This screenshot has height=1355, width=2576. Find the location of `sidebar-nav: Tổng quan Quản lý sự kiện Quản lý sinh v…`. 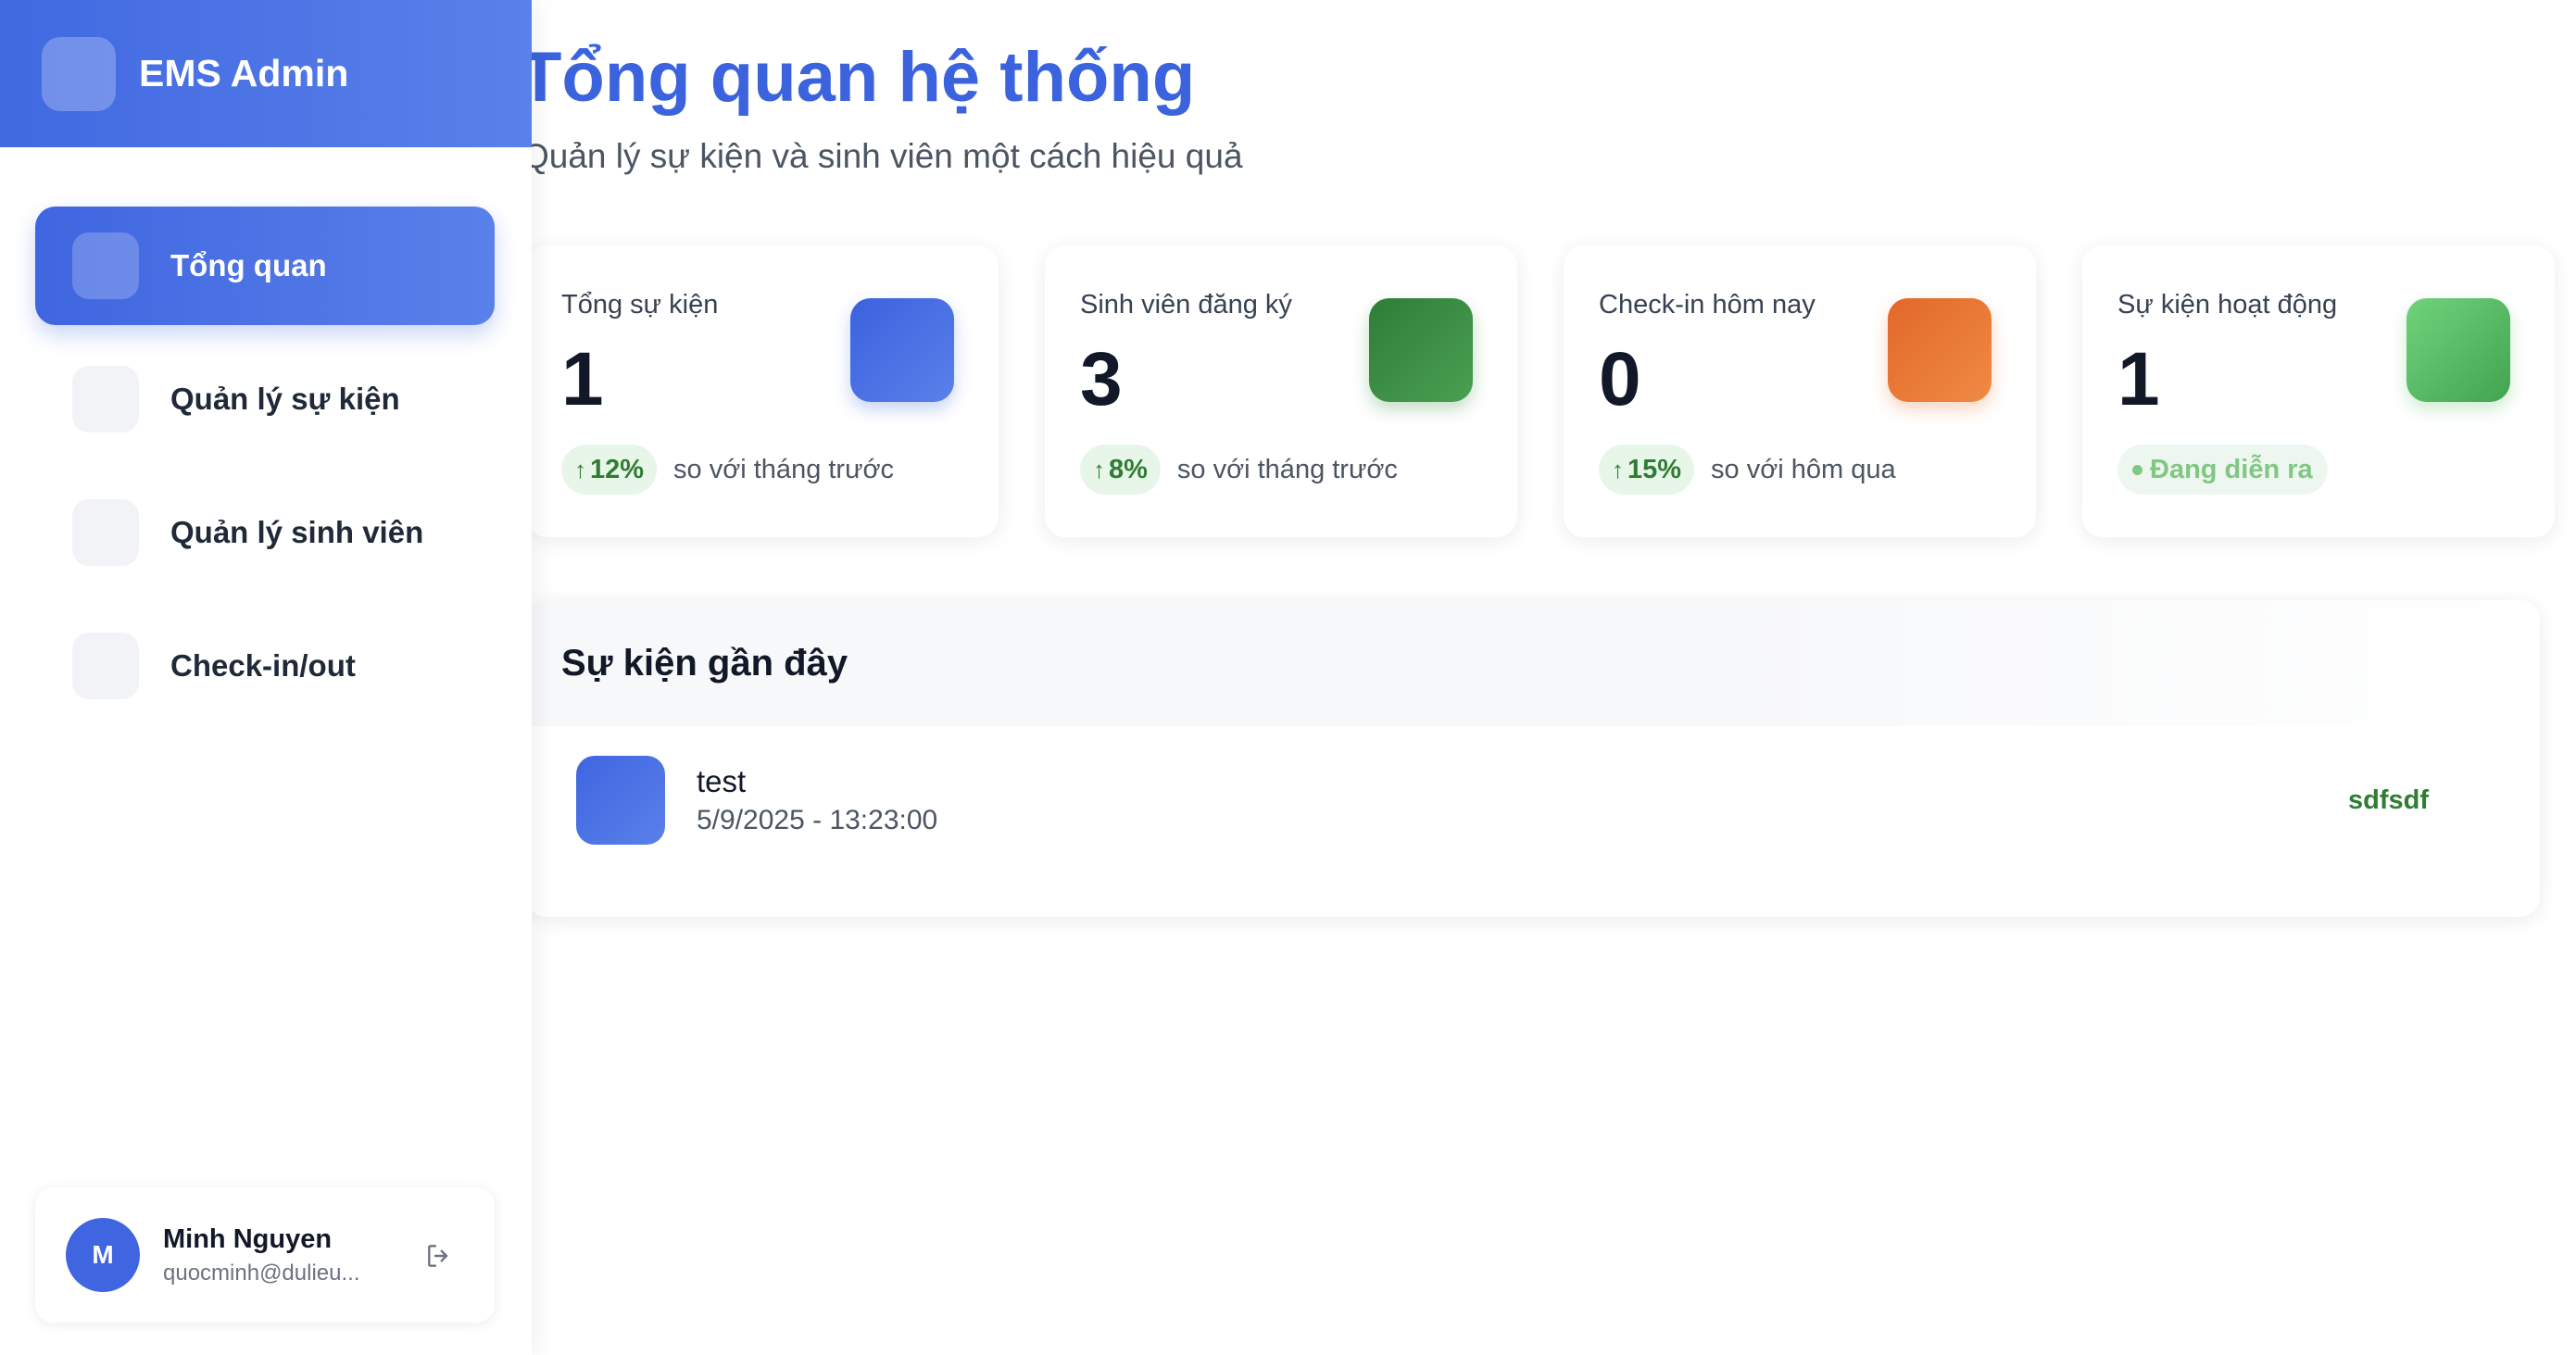

sidebar-nav: Tổng quan Quản lý sự kiện Quản lý sinh v… is located at coordinates (265, 473).